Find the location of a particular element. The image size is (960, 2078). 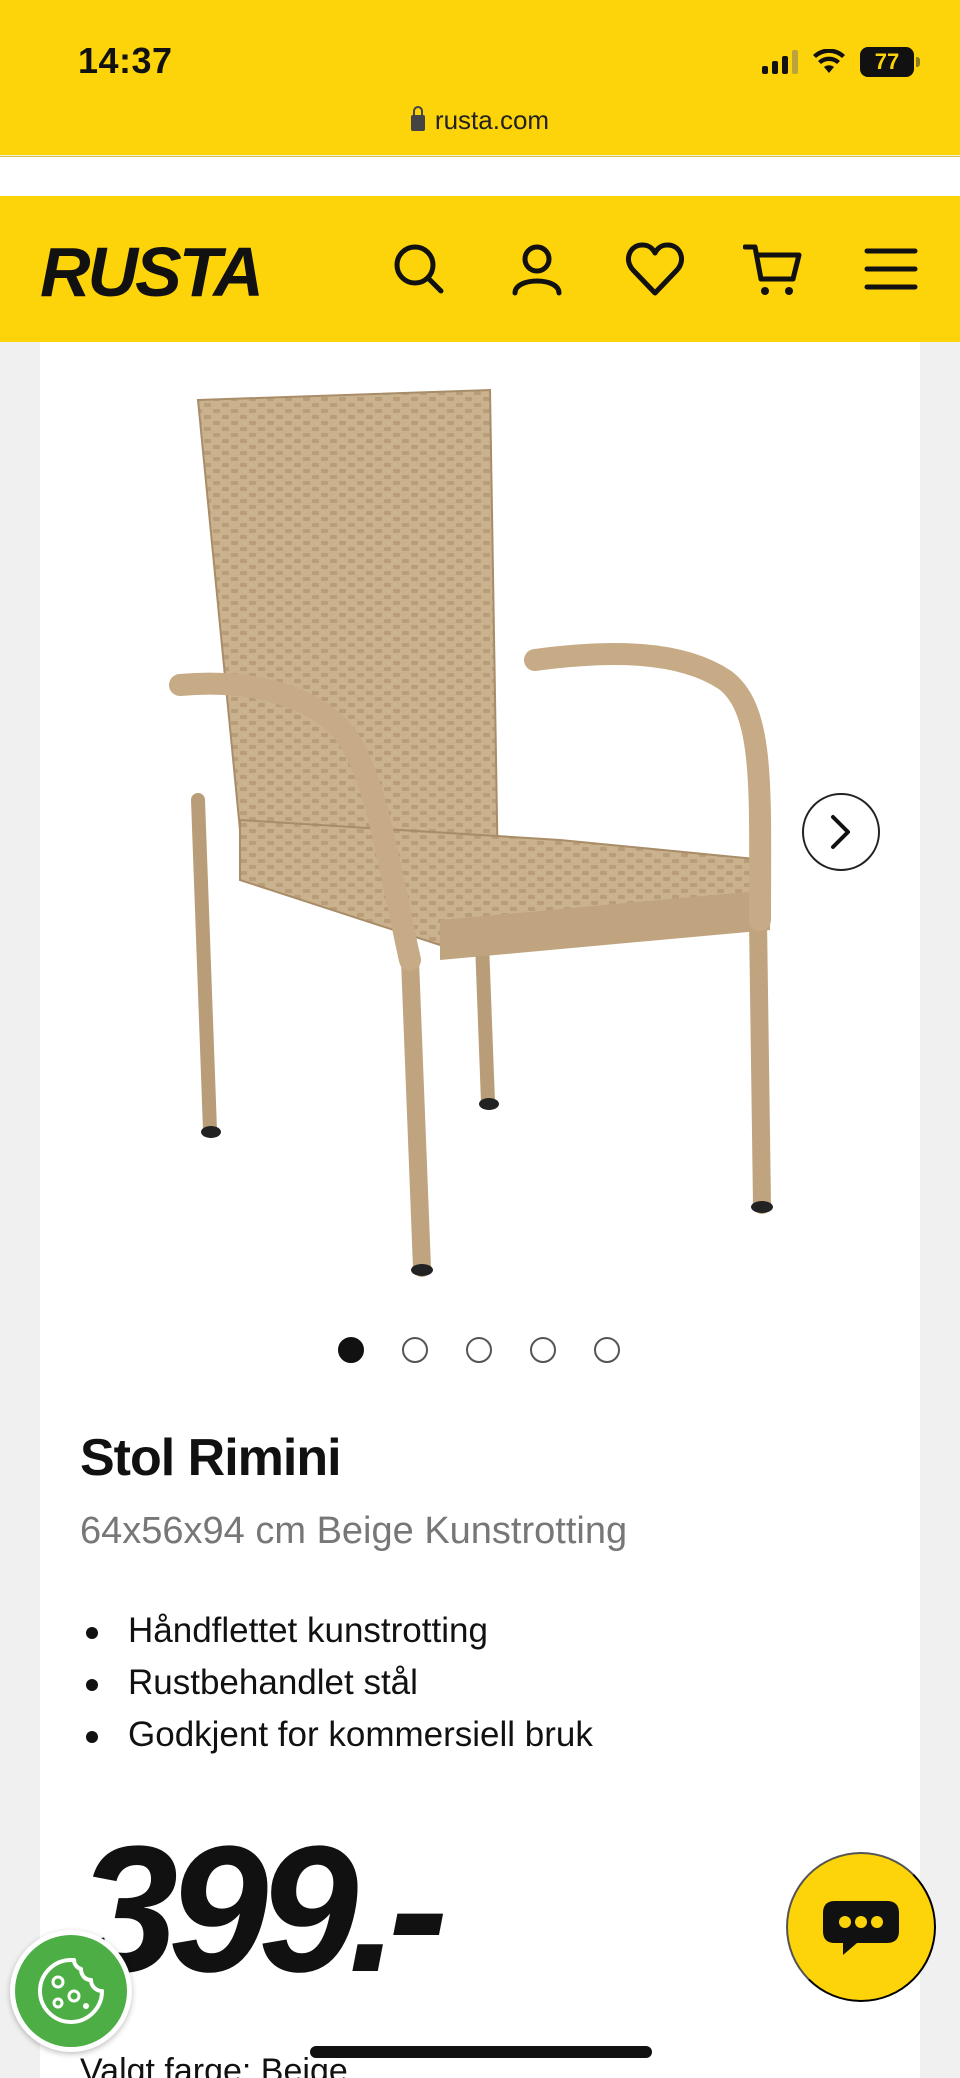

chat-button is located at coordinates (861, 1927).